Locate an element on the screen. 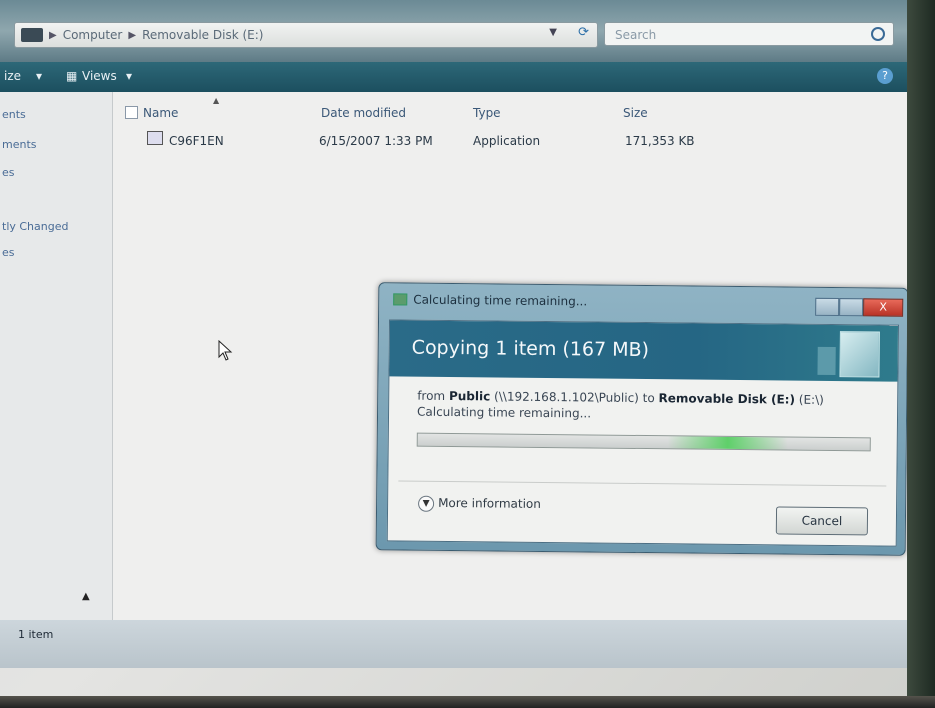 The height and width of the screenshot is (708, 935). column-header-date-modified: Date modified is located at coordinates (363, 113).